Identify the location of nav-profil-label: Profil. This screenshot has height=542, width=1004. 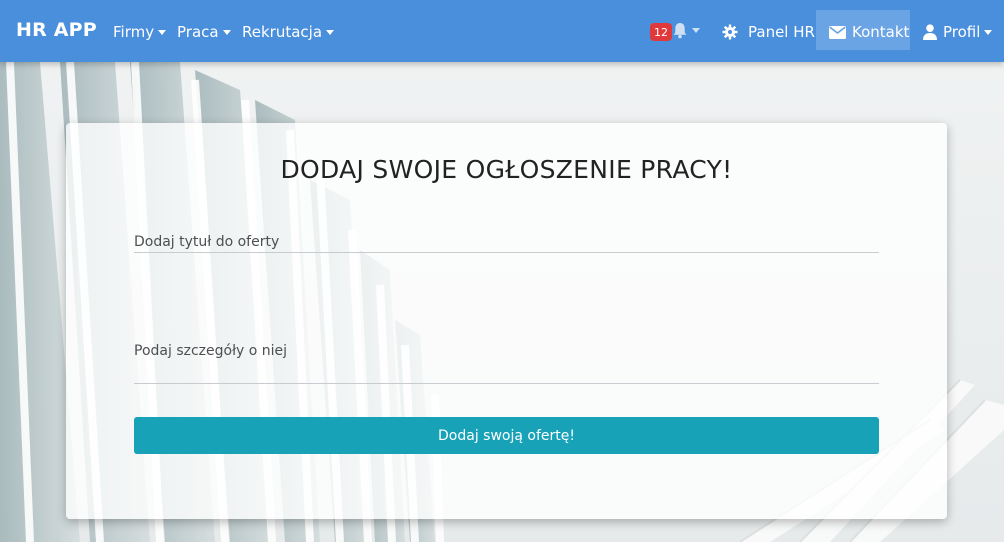
(962, 32).